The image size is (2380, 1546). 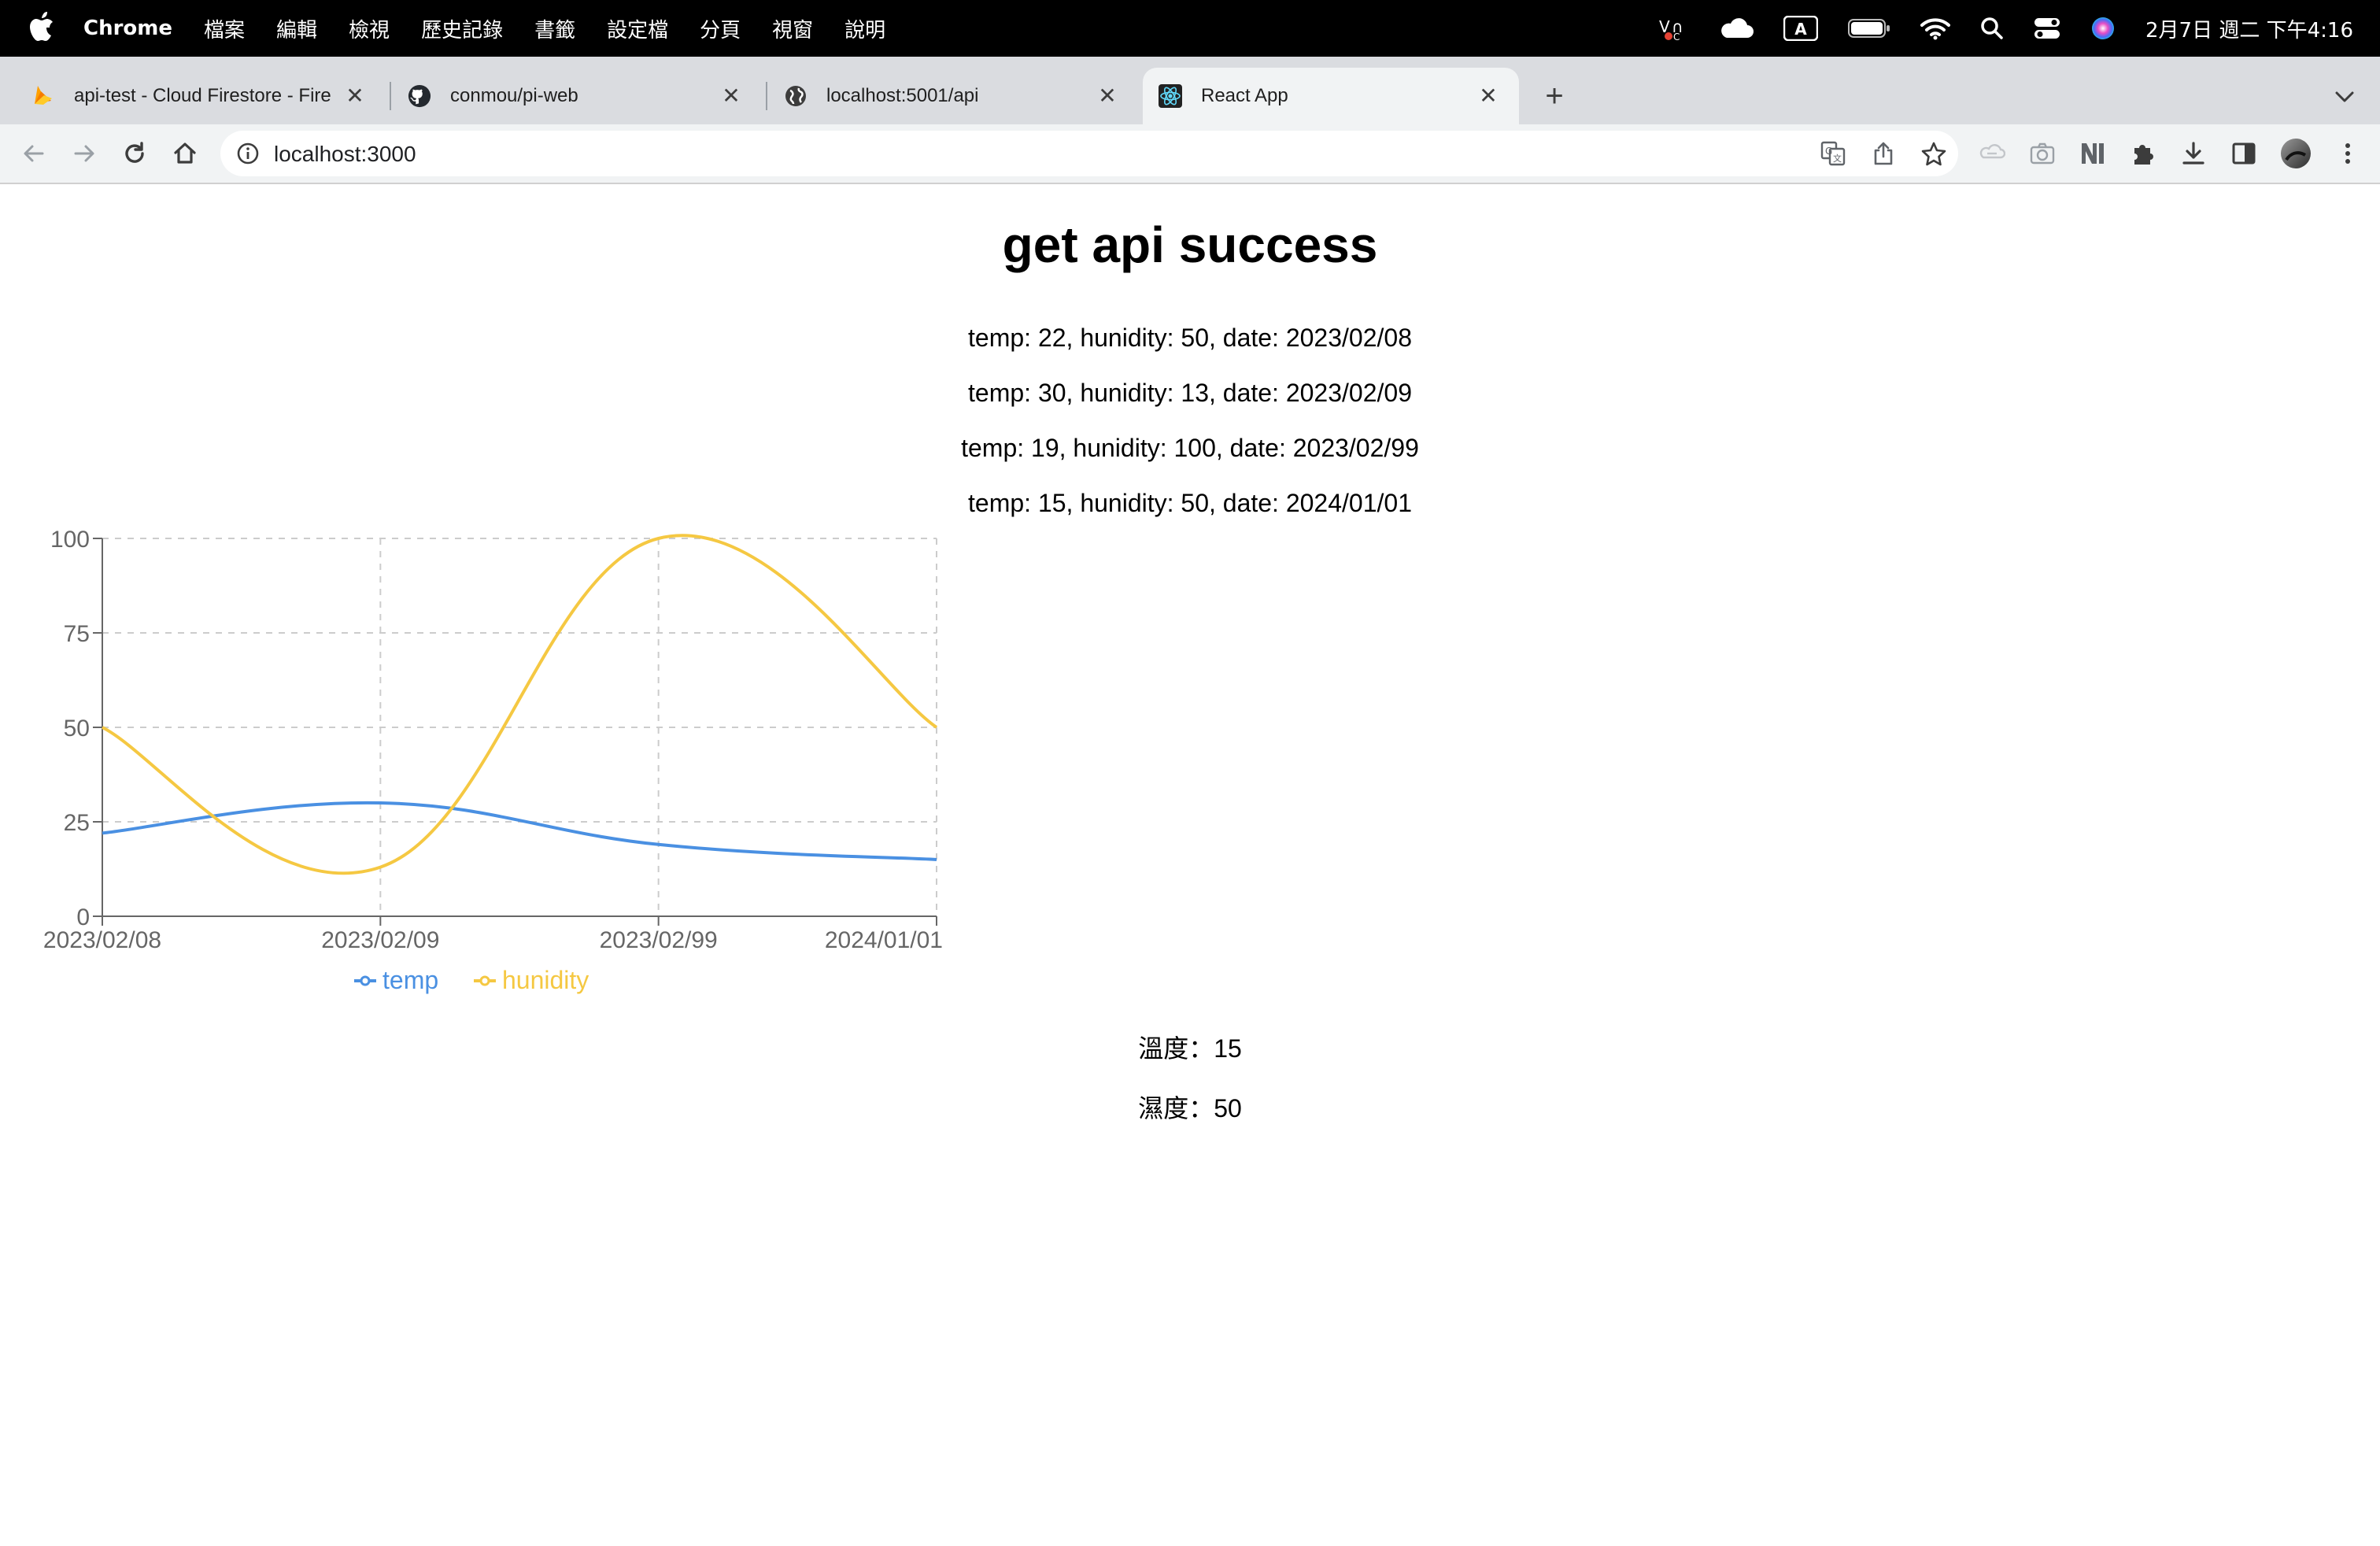 What do you see at coordinates (1190, 244) in the screenshot?
I see `page-title: get api success` at bounding box center [1190, 244].